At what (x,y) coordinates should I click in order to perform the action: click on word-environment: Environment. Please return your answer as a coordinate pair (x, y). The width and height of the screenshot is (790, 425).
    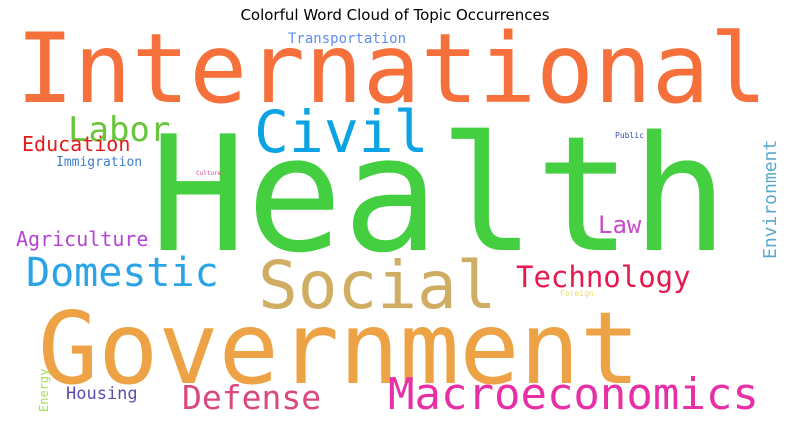
    Looking at the image, I should click on (770, 199).